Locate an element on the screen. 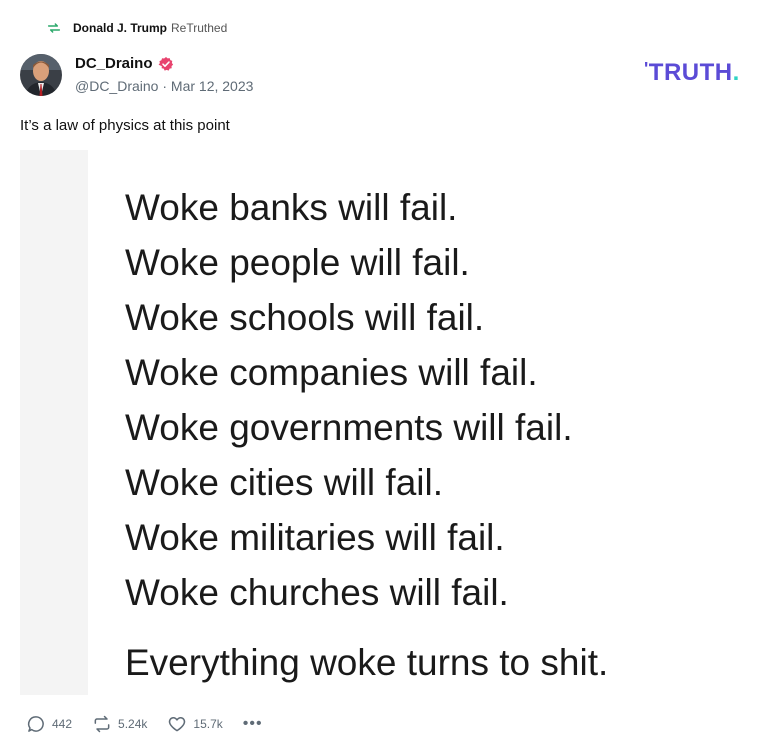 The width and height of the screenshot is (777, 756). image-line: Woke schools will fail. is located at coordinates (305, 317).